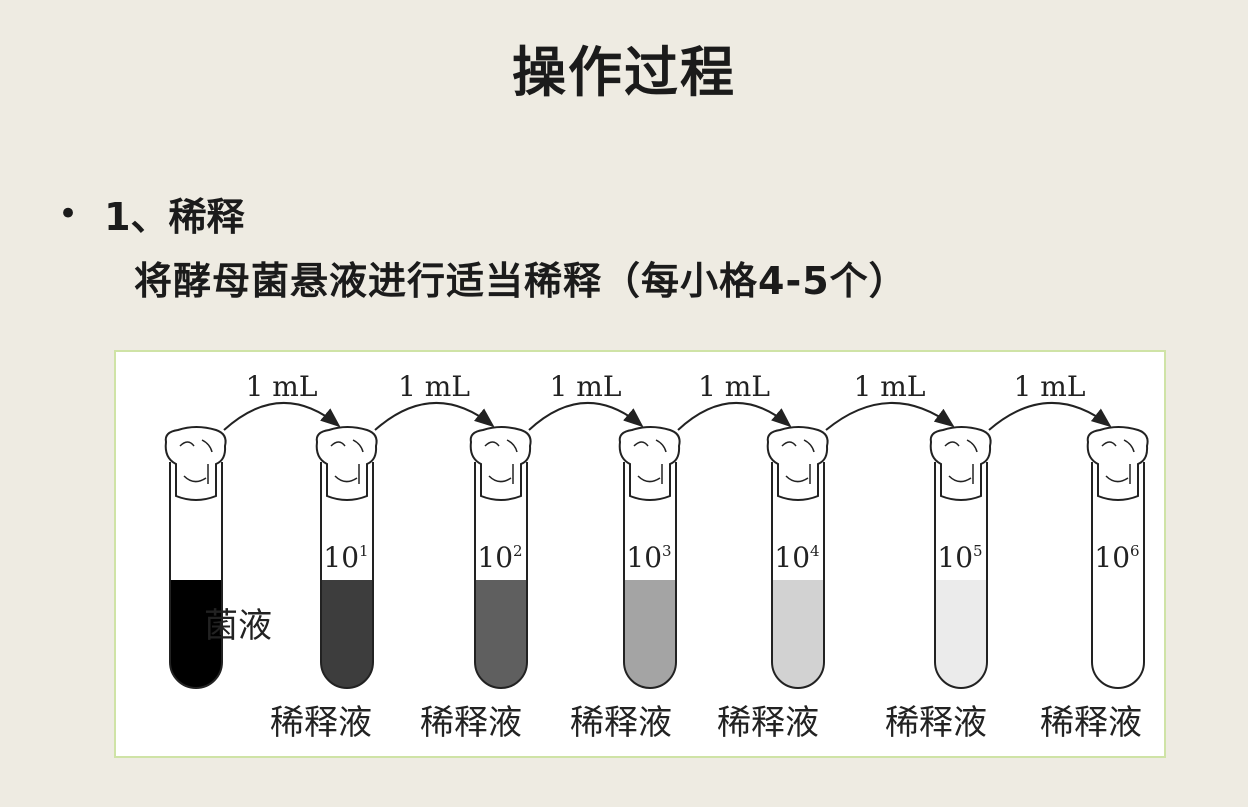 The image size is (1248, 807). What do you see at coordinates (796, 557) in the screenshot?
I see `dilution-factor-label: 104` at bounding box center [796, 557].